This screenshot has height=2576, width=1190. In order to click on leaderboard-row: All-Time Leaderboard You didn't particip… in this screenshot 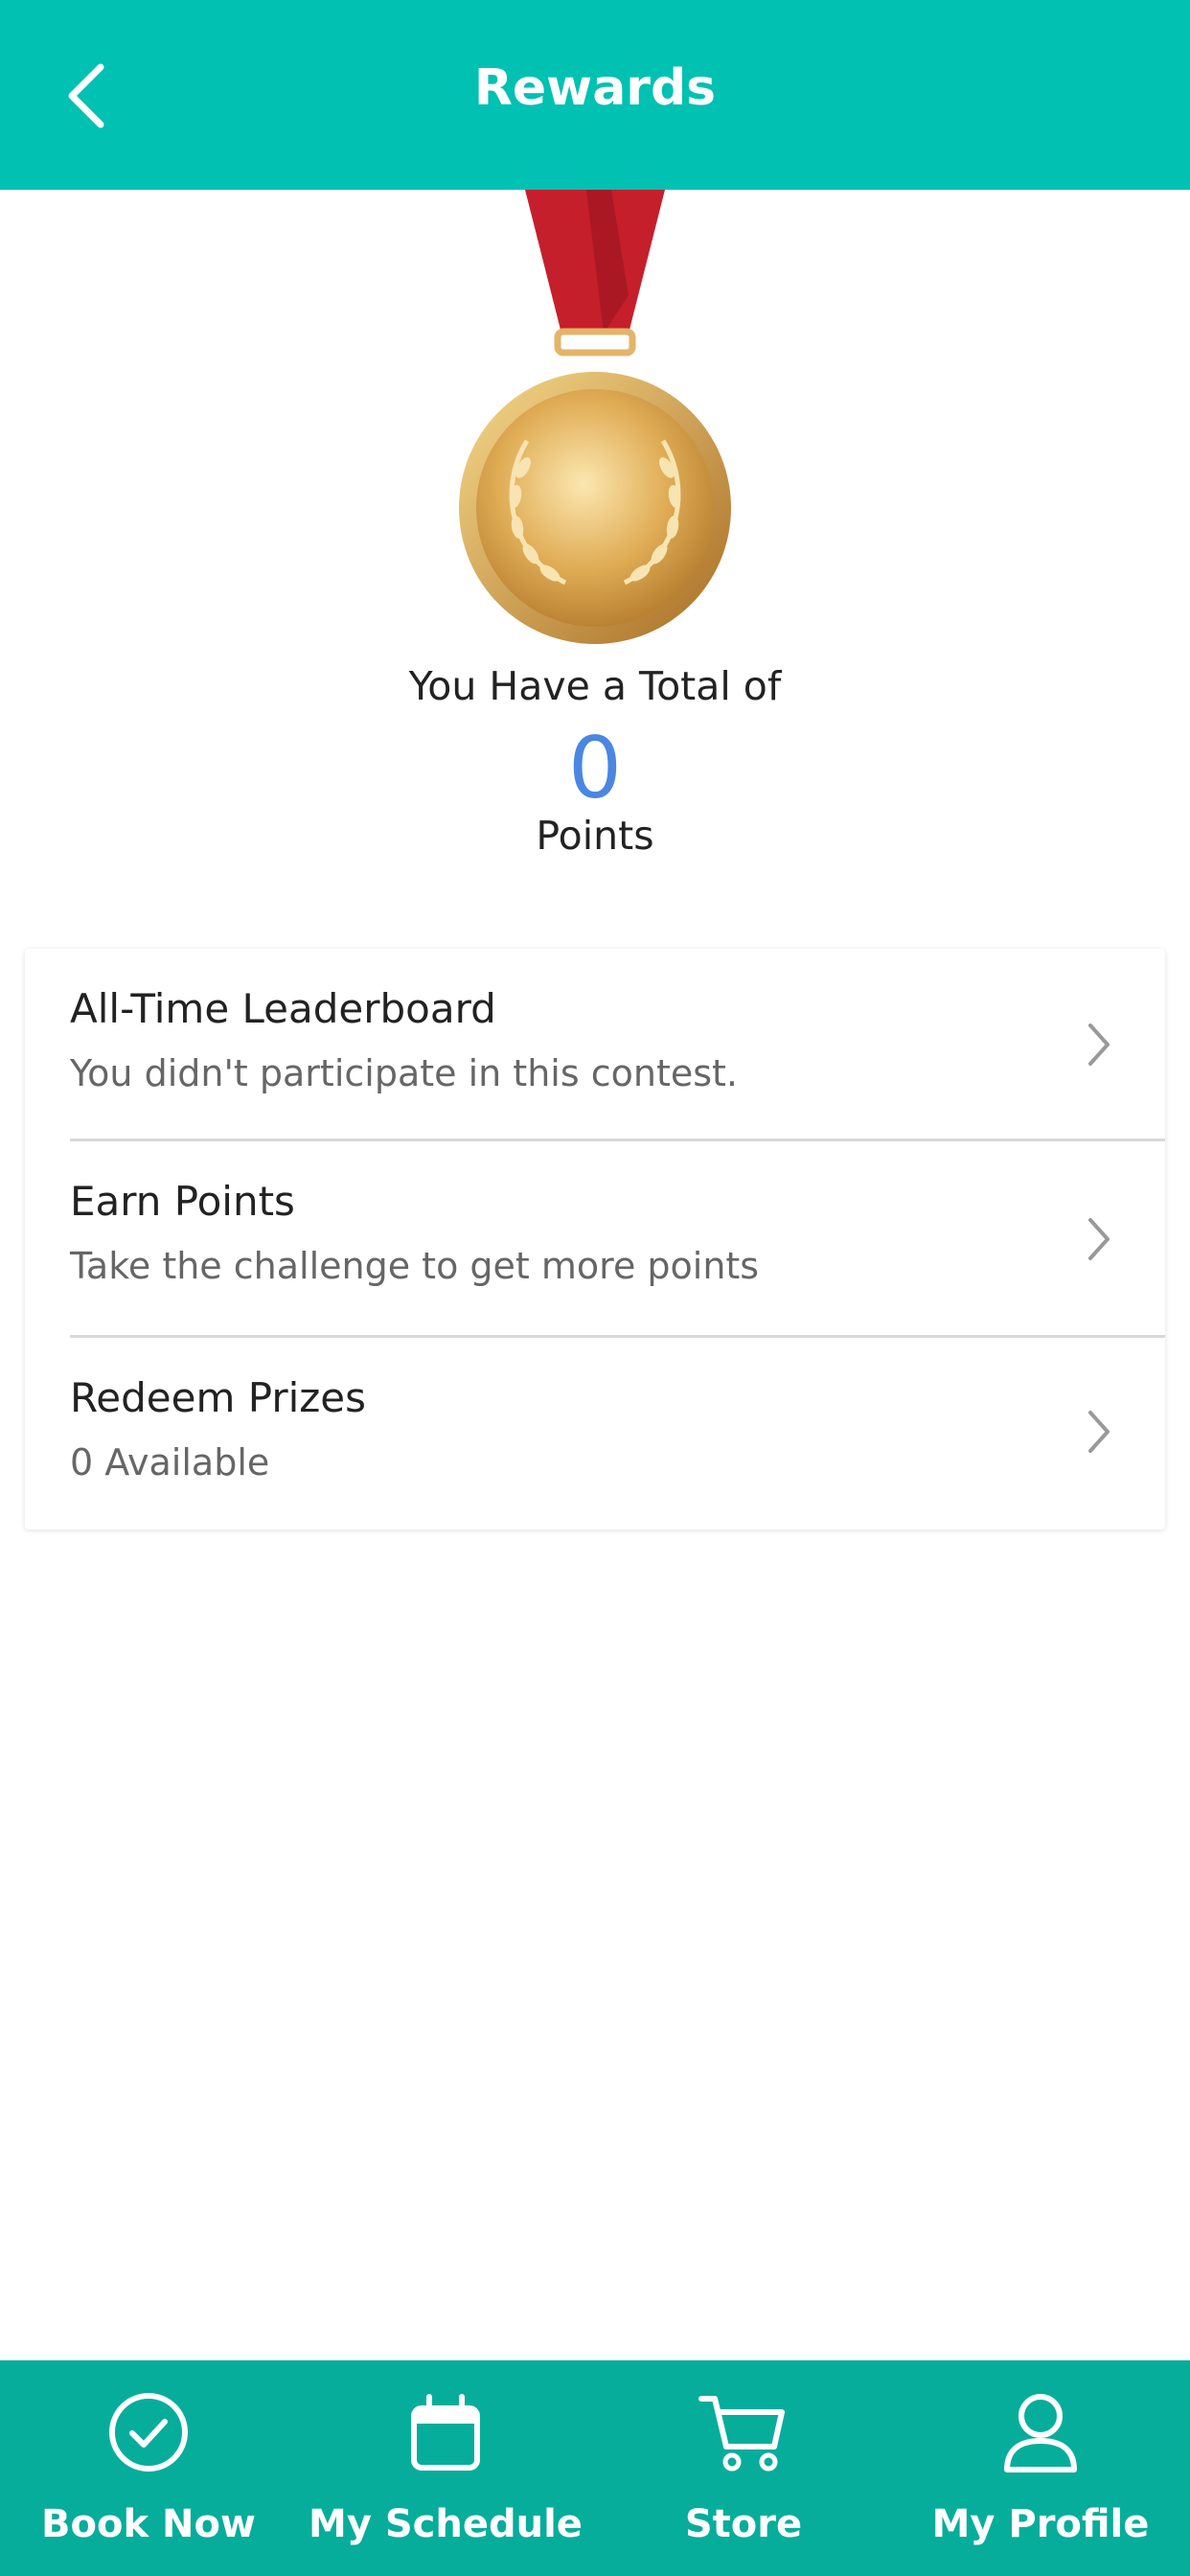, I will do `click(595, 1044)`.